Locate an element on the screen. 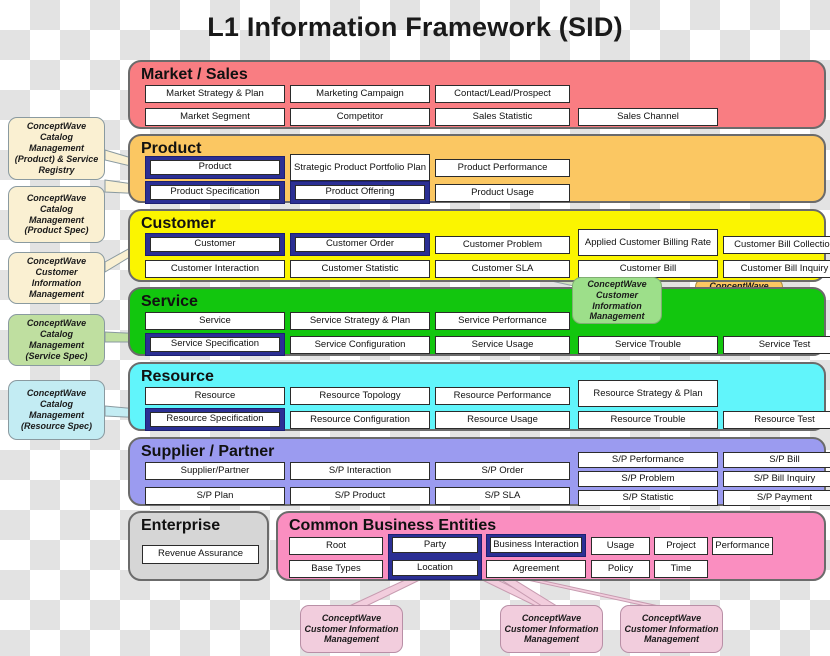 Image resolution: width=830 pixels, height=656 pixels. entity-box: Product is located at coordinates (215, 167).